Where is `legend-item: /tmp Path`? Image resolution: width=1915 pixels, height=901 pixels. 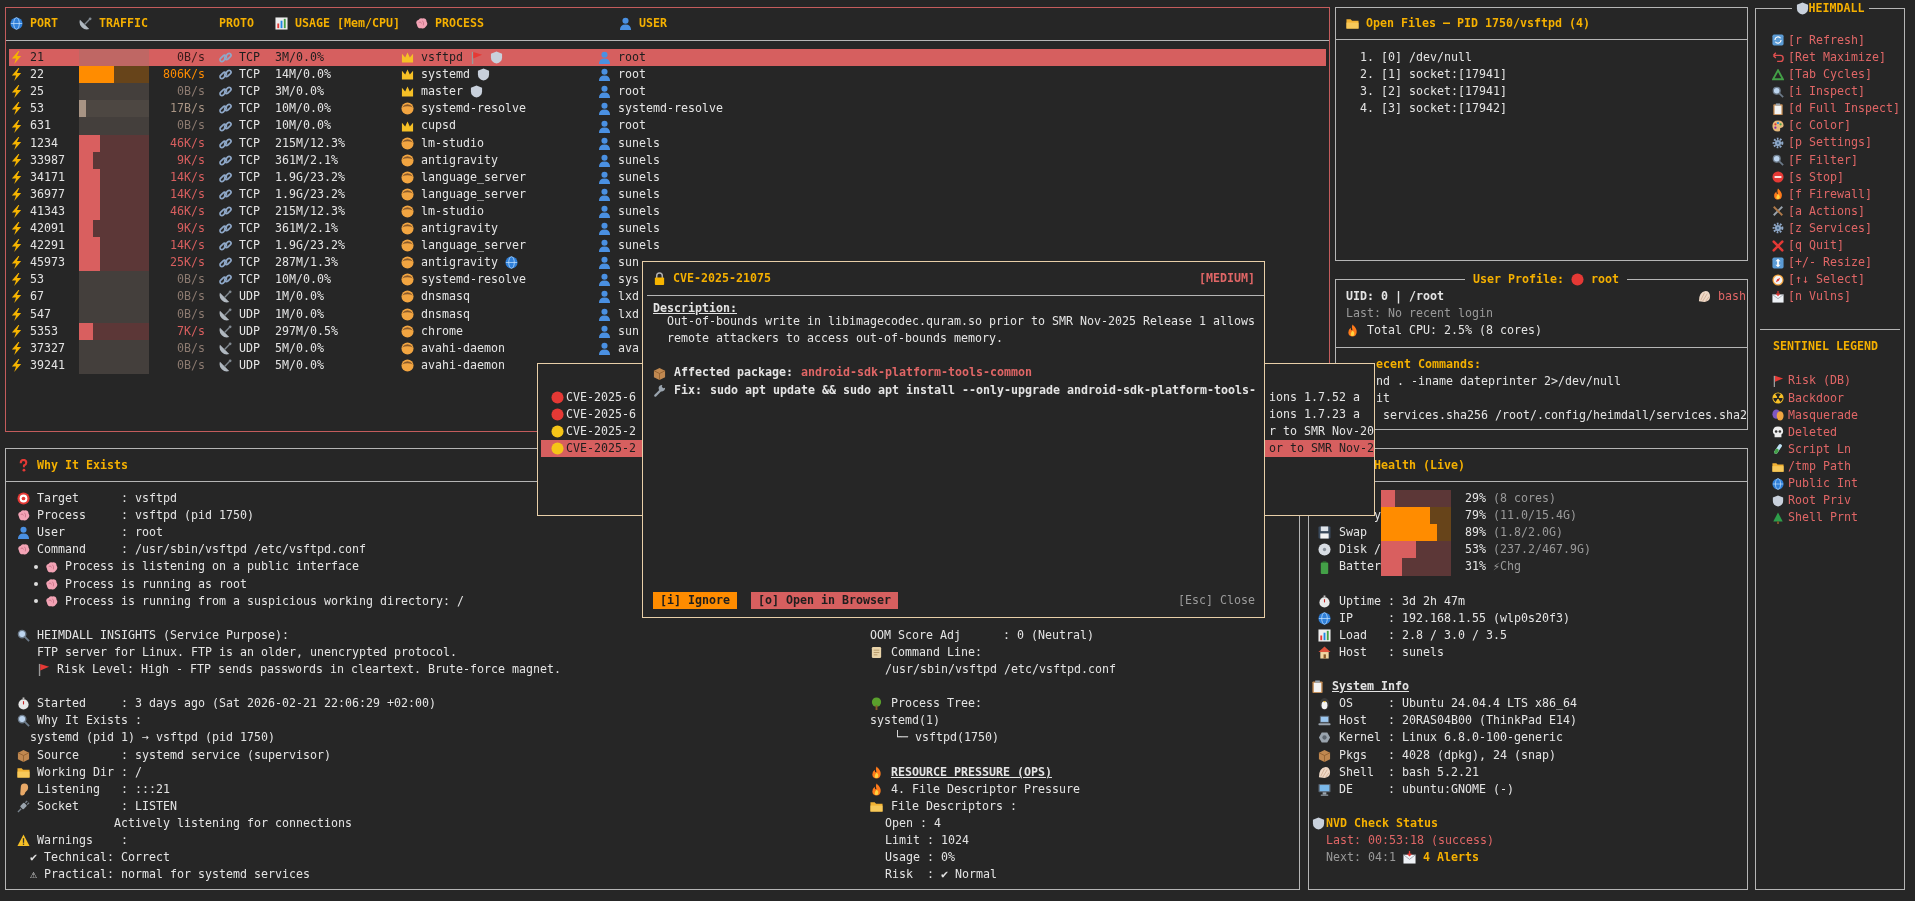
legend-item: /tmp Path is located at coordinates (1819, 466).